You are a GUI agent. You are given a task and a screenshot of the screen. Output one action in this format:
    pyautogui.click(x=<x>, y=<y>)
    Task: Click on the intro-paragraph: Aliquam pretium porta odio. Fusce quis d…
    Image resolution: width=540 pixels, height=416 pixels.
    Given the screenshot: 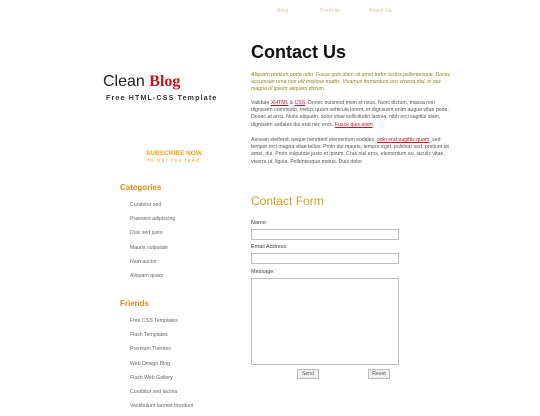 What is the action you would take?
    pyautogui.click(x=351, y=82)
    